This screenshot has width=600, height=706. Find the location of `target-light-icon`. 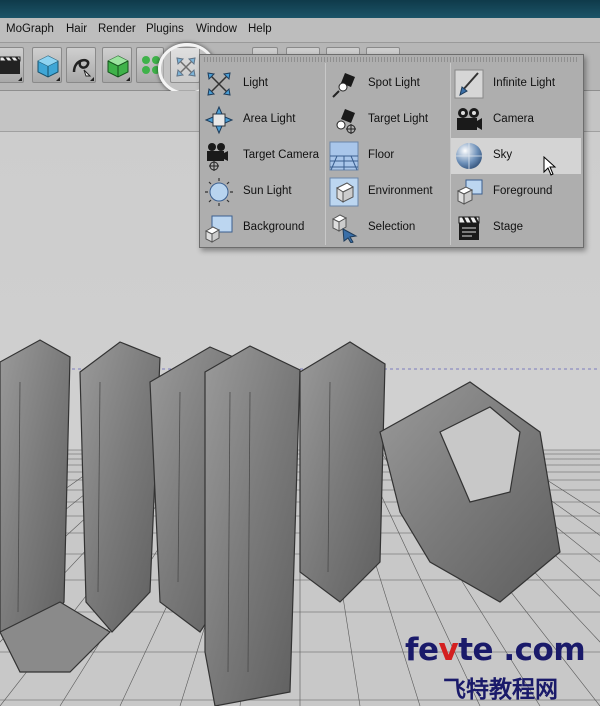

target-light-icon is located at coordinates (346, 121).